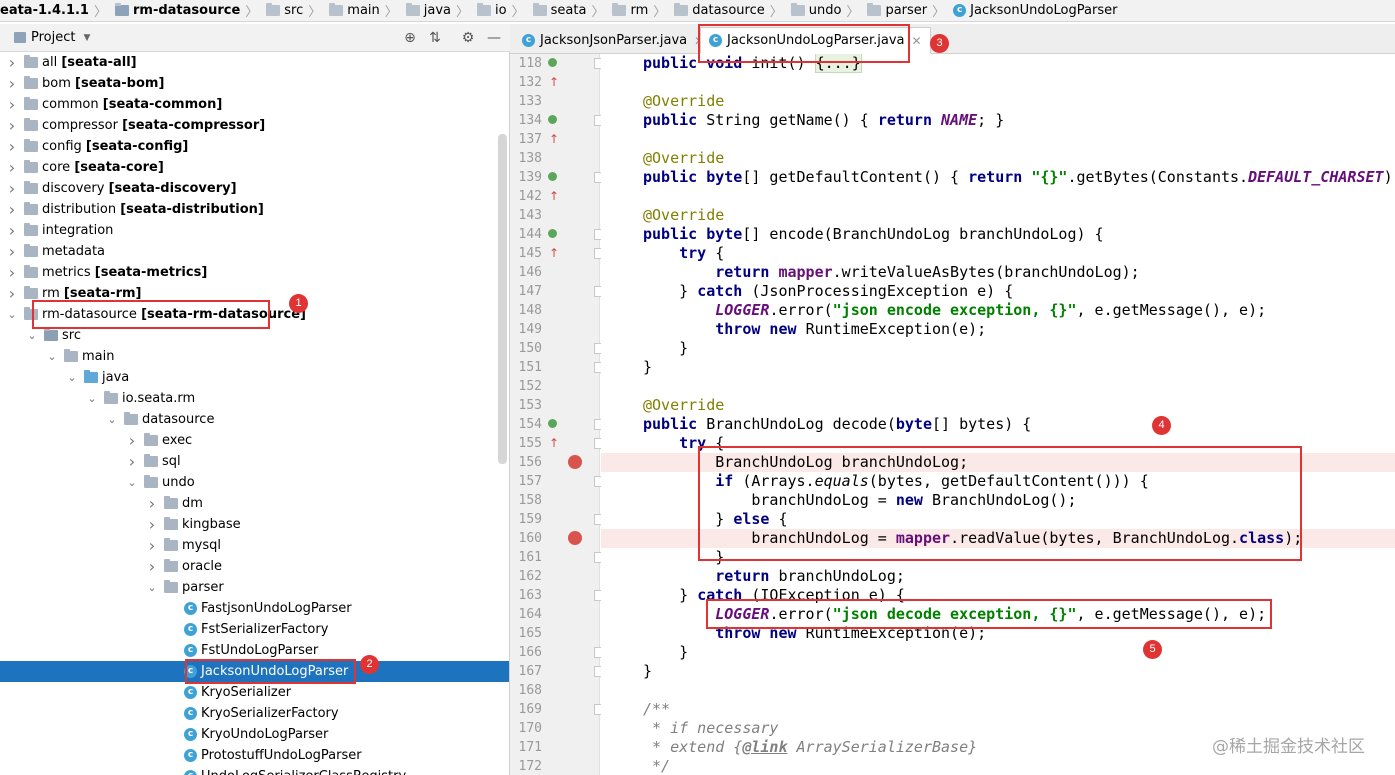  What do you see at coordinates (164, 10) in the screenshot?
I see `breadcrumb-item: 〉 rm-datasource` at bounding box center [164, 10].